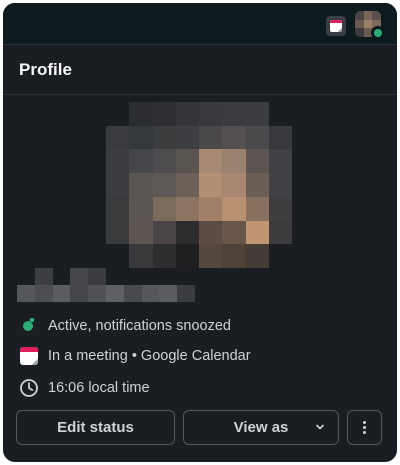 This screenshot has width=400, height=465. I want to click on view-as-button: View as, so click(261, 427).